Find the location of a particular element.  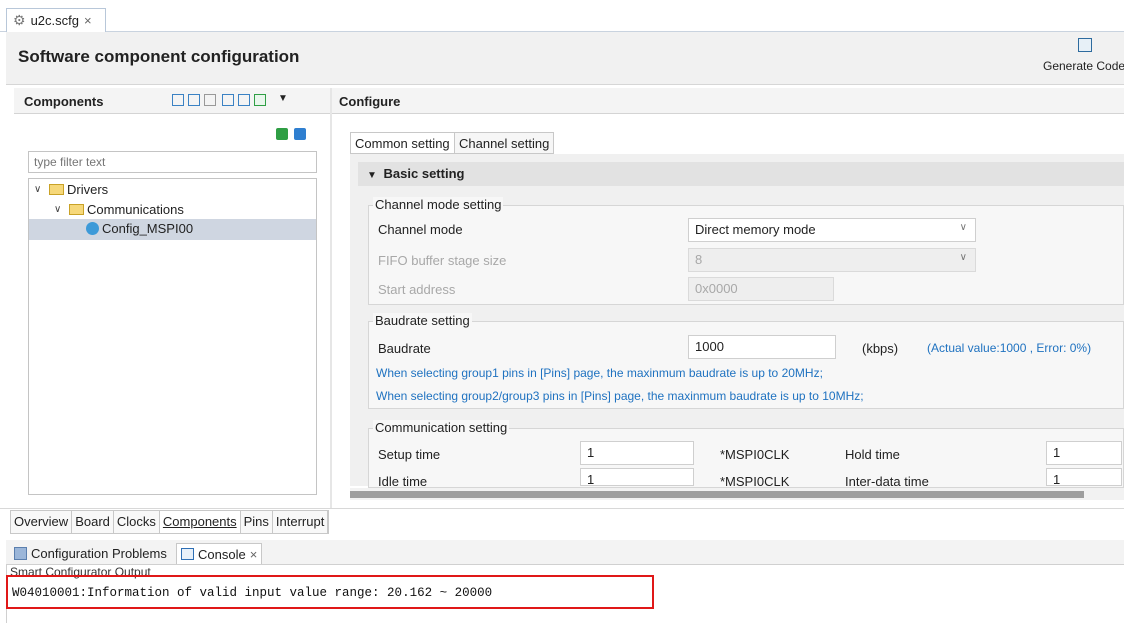

channel-mode-label: Channel mode is located at coordinates (420, 229).